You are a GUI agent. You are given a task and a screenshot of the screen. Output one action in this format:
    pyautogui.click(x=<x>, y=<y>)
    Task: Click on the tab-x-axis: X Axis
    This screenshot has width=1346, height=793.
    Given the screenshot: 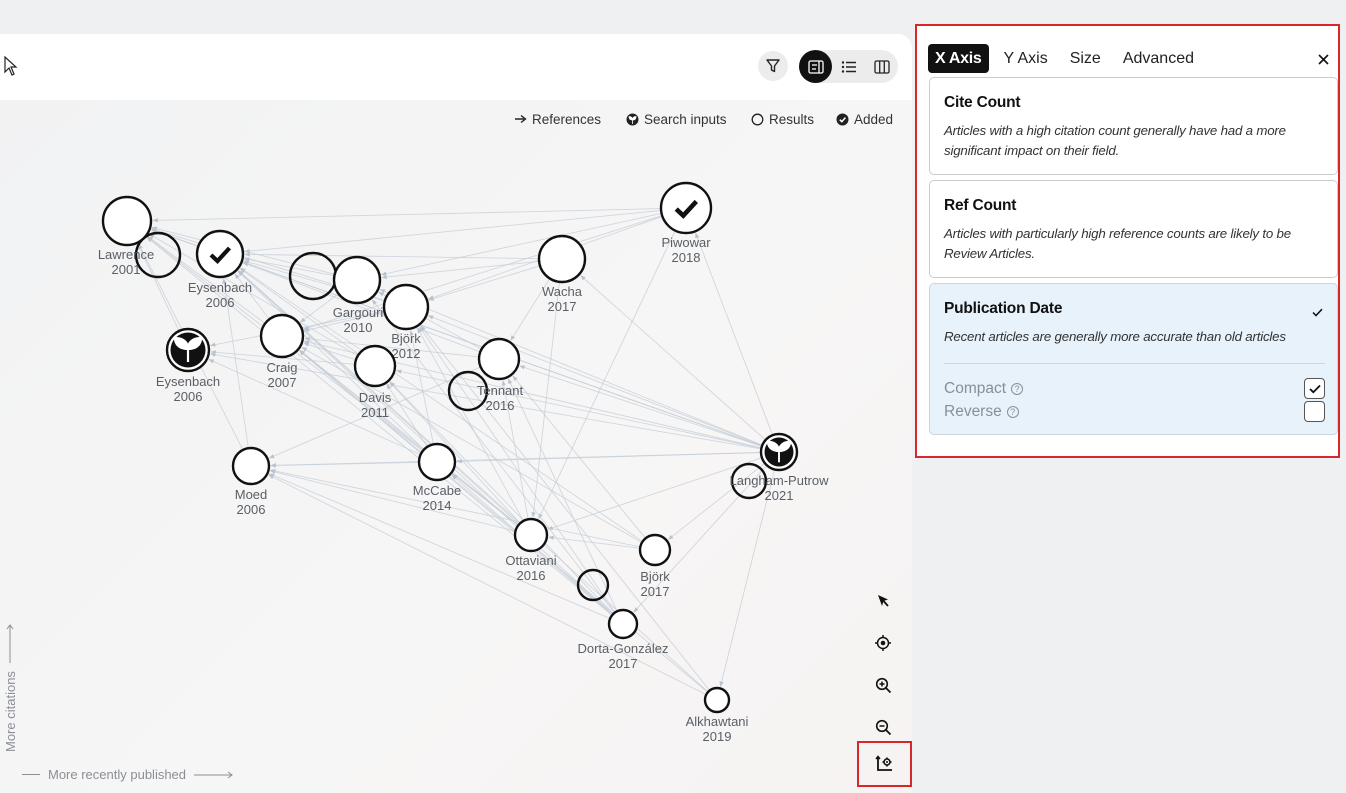 What is the action you would take?
    pyautogui.click(x=958, y=58)
    